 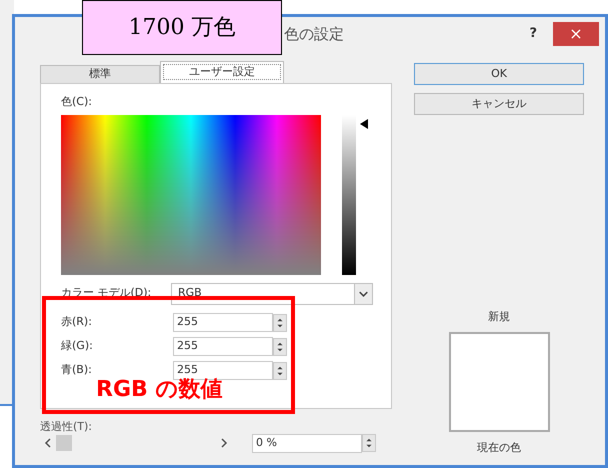 I want to click on dialog-button: キャンセル, so click(x=499, y=104).